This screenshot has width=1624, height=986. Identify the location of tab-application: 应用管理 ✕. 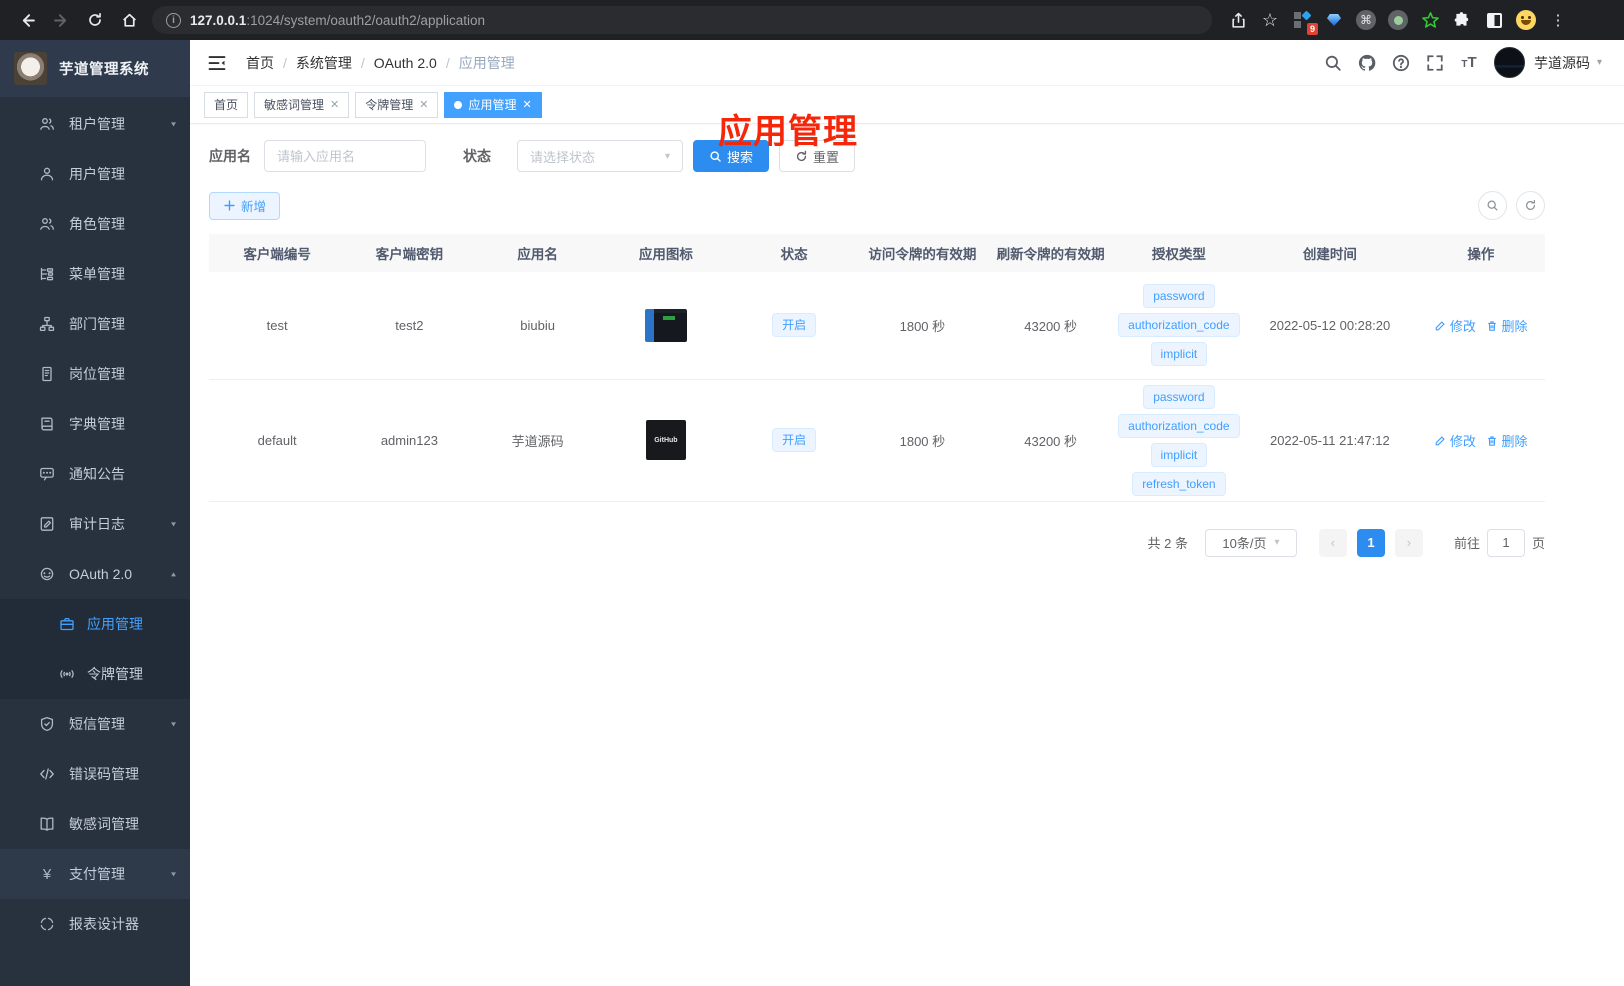
(493, 104).